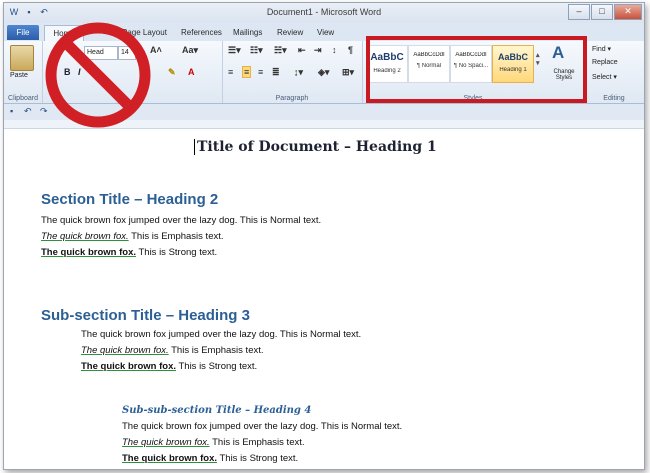 The width and height of the screenshot is (650, 473). Describe the element at coordinates (601, 49) in the screenshot. I see `find-button: Find ▾` at that location.